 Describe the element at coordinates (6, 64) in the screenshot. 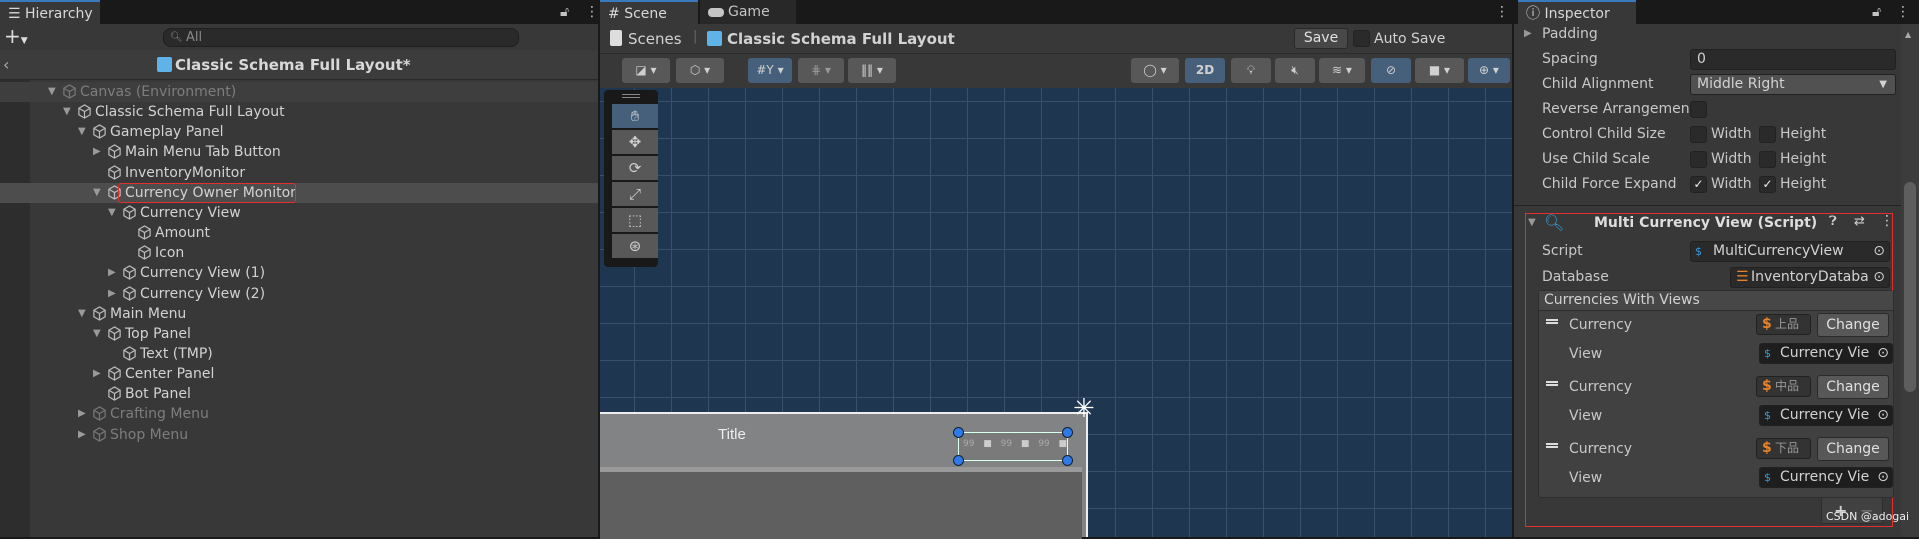

I see `back-icon: ‹` at that location.